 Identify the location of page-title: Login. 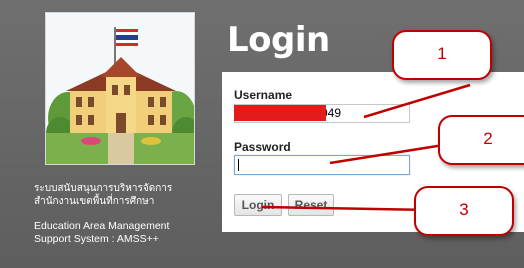
(278, 40).